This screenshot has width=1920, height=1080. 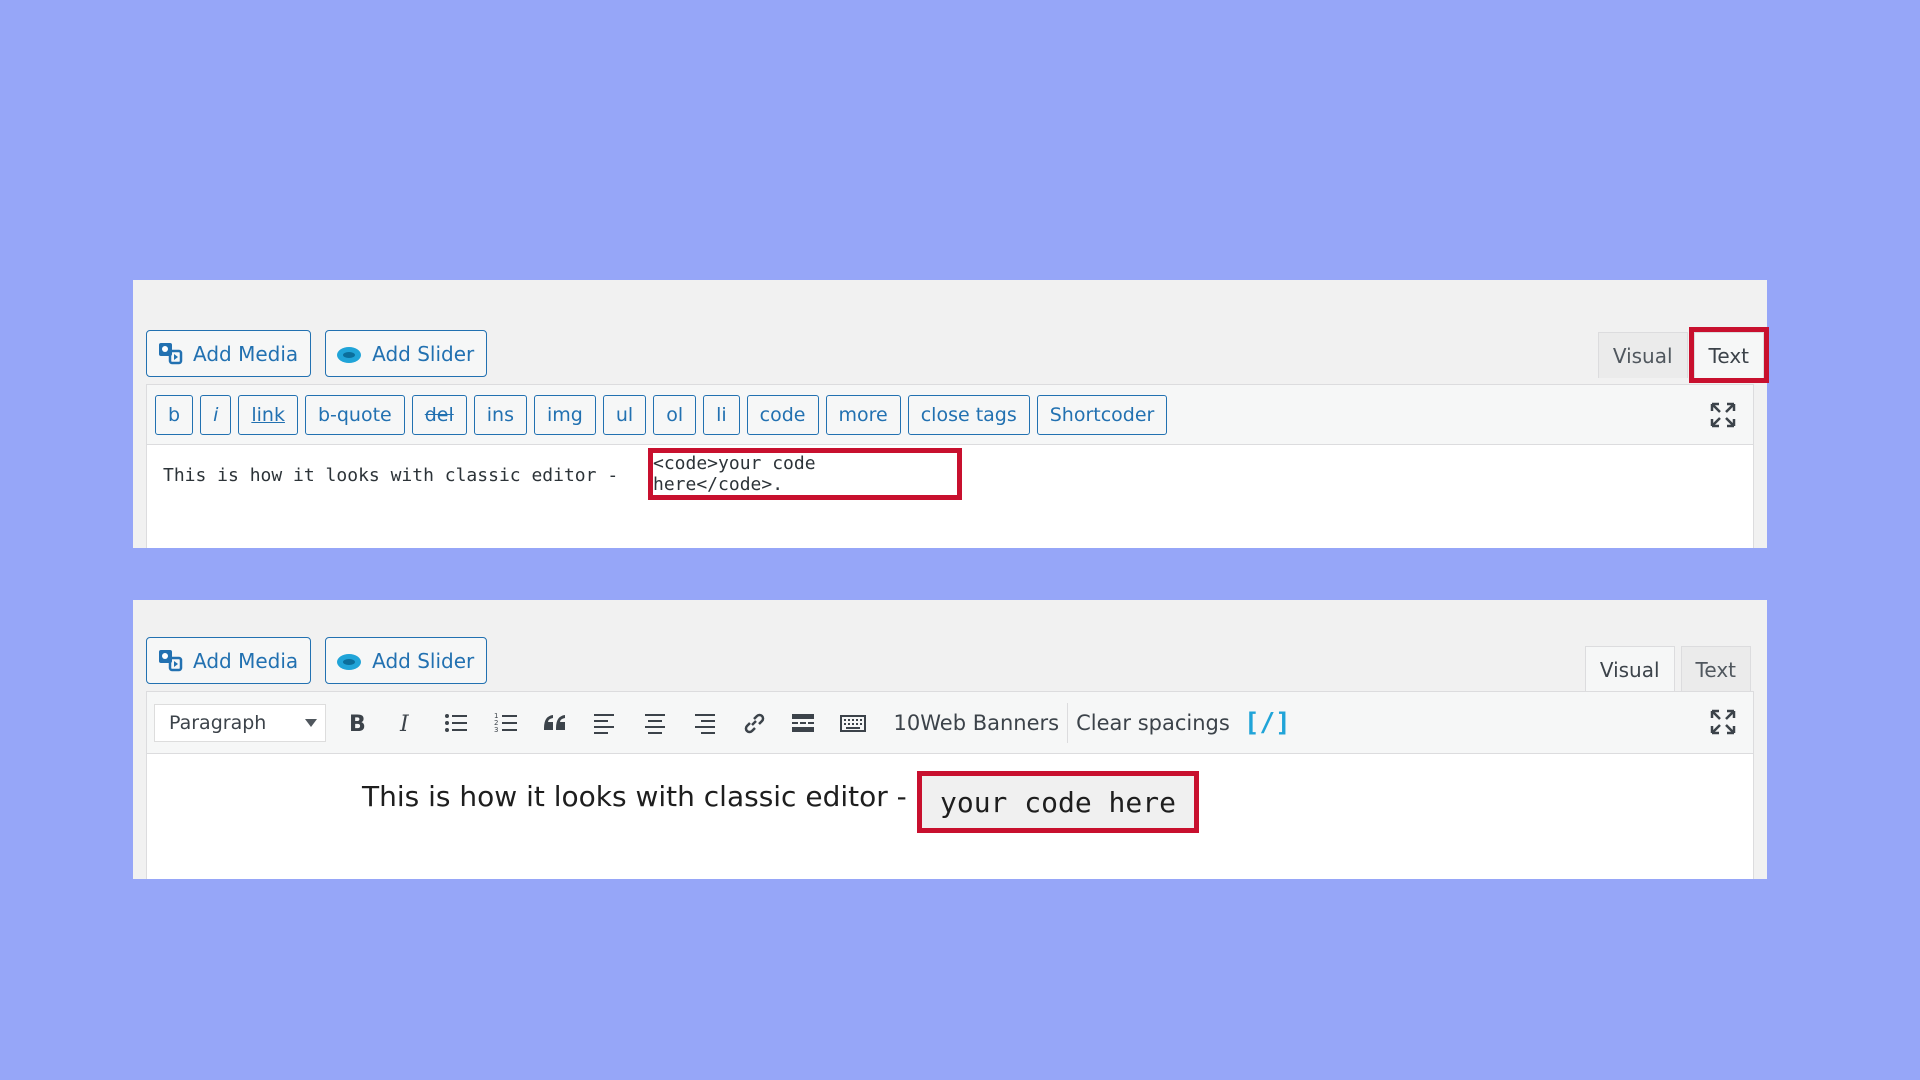 What do you see at coordinates (1267, 723) in the screenshot?
I see `shortcoder-icon: [/]` at bounding box center [1267, 723].